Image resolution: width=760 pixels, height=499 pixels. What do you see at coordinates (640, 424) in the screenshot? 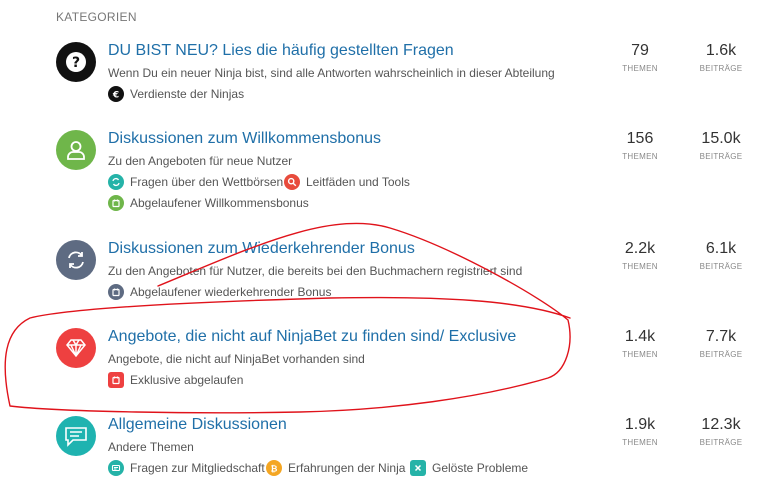
I see `topics-count: 1.9k` at bounding box center [640, 424].